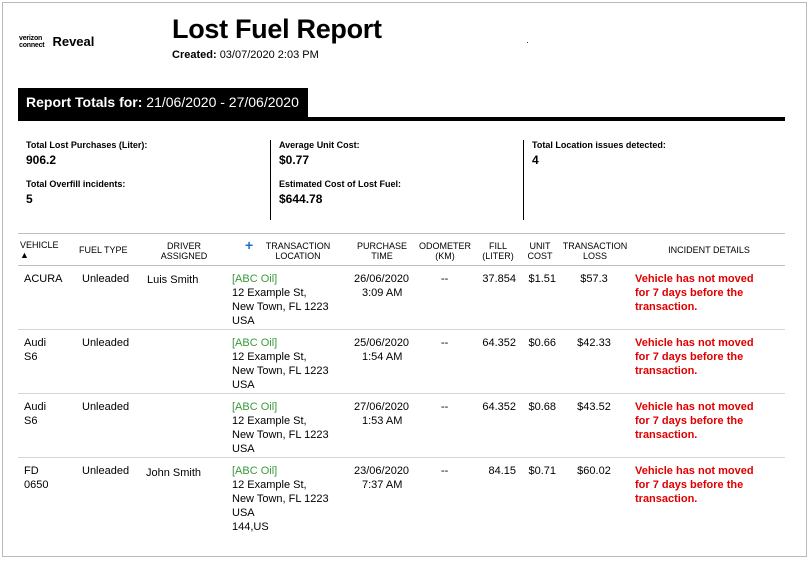 Image resolution: width=810 pixels, height=561 pixels. I want to click on loss-cell: $42.33, so click(594, 343).